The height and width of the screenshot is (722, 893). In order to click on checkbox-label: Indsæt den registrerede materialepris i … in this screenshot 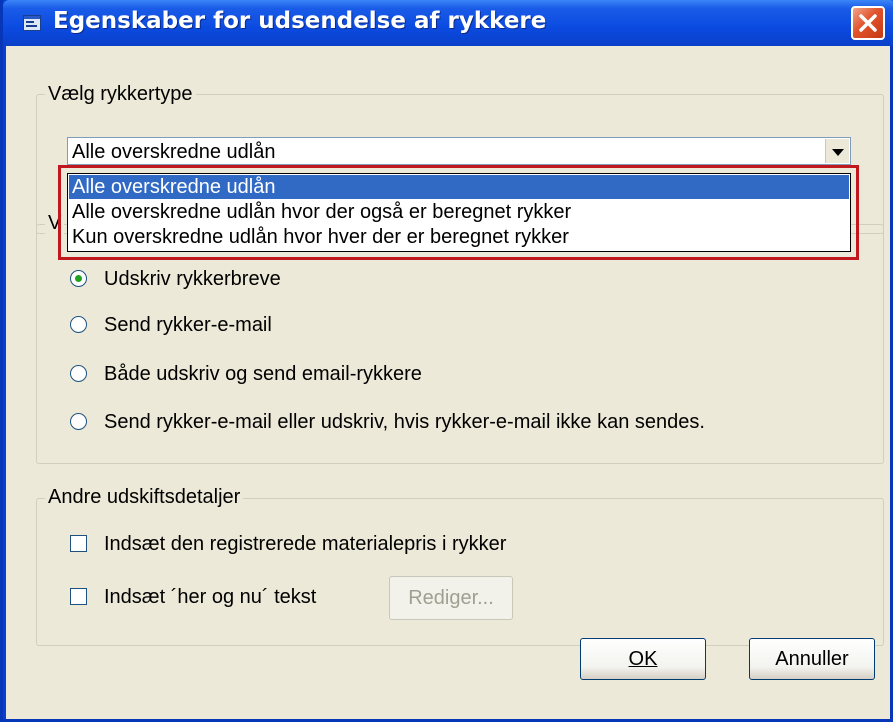, I will do `click(305, 544)`.